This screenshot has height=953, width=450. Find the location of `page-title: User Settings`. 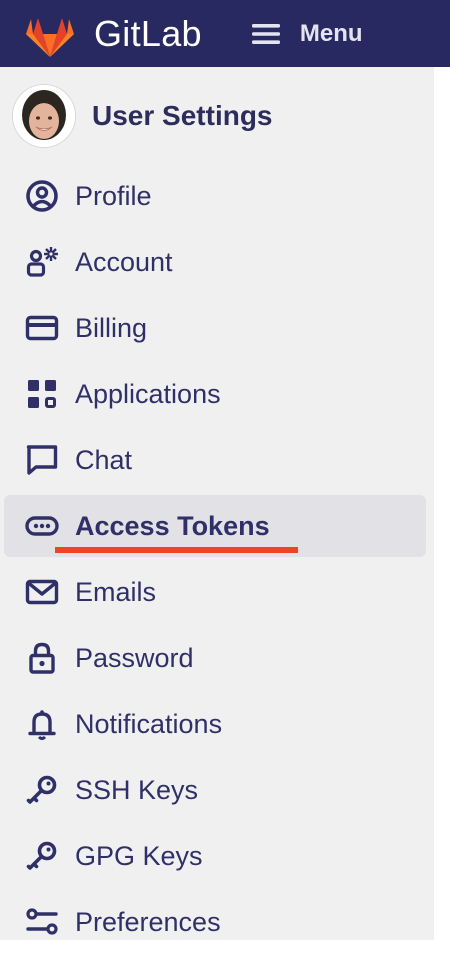

page-title: User Settings is located at coordinates (182, 115).